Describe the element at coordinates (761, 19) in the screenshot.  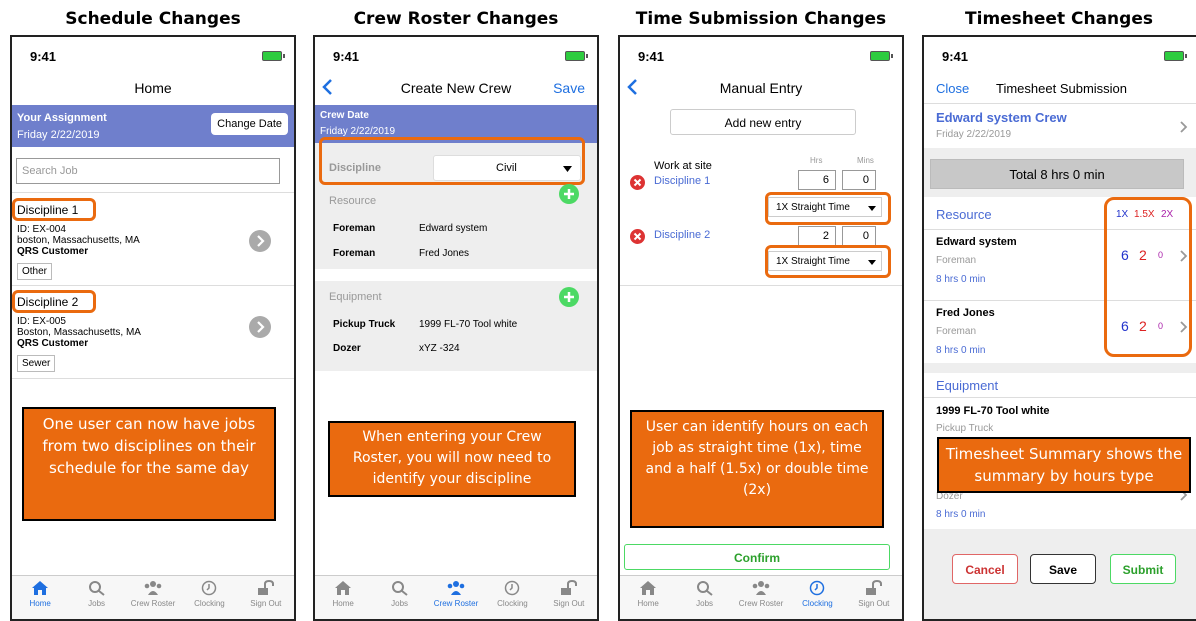
I see `panel-heading: Time Submission Changes` at that location.